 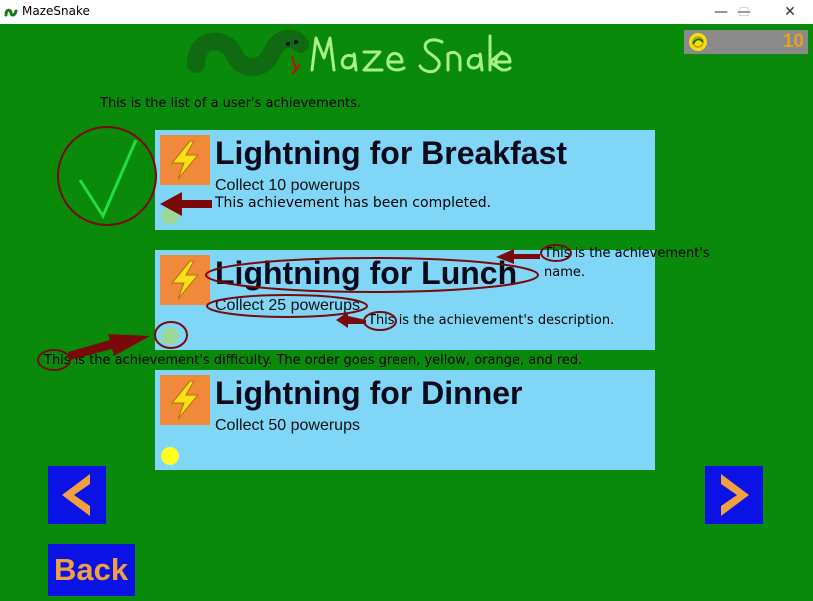 What do you see at coordinates (56, 11) in the screenshot?
I see `window-title: MazeSnake` at bounding box center [56, 11].